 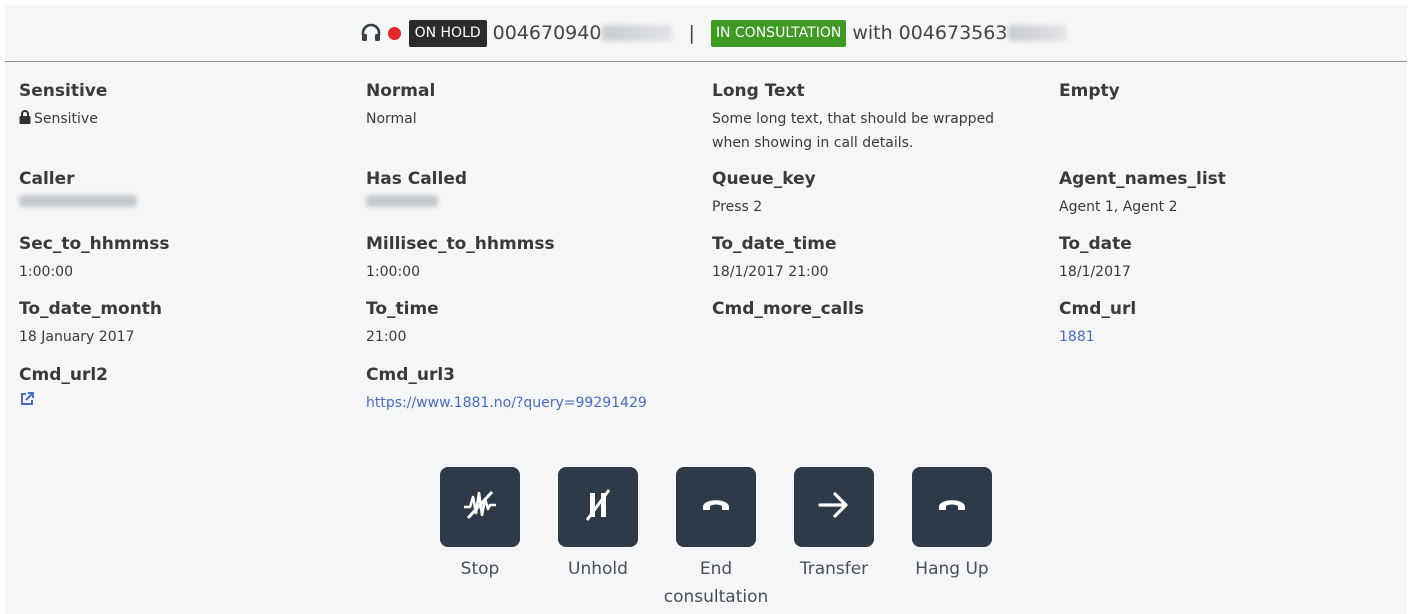 I want to click on headset-icon, so click(x=371, y=33).